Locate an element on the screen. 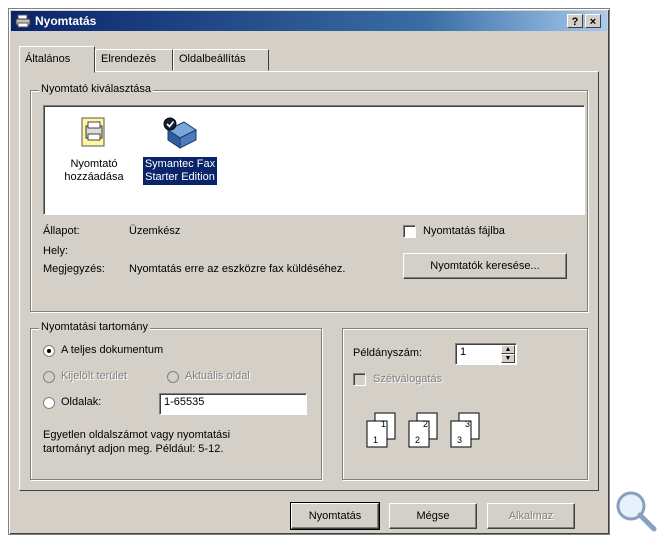  print-to-file-checkbox is located at coordinates (409, 231).